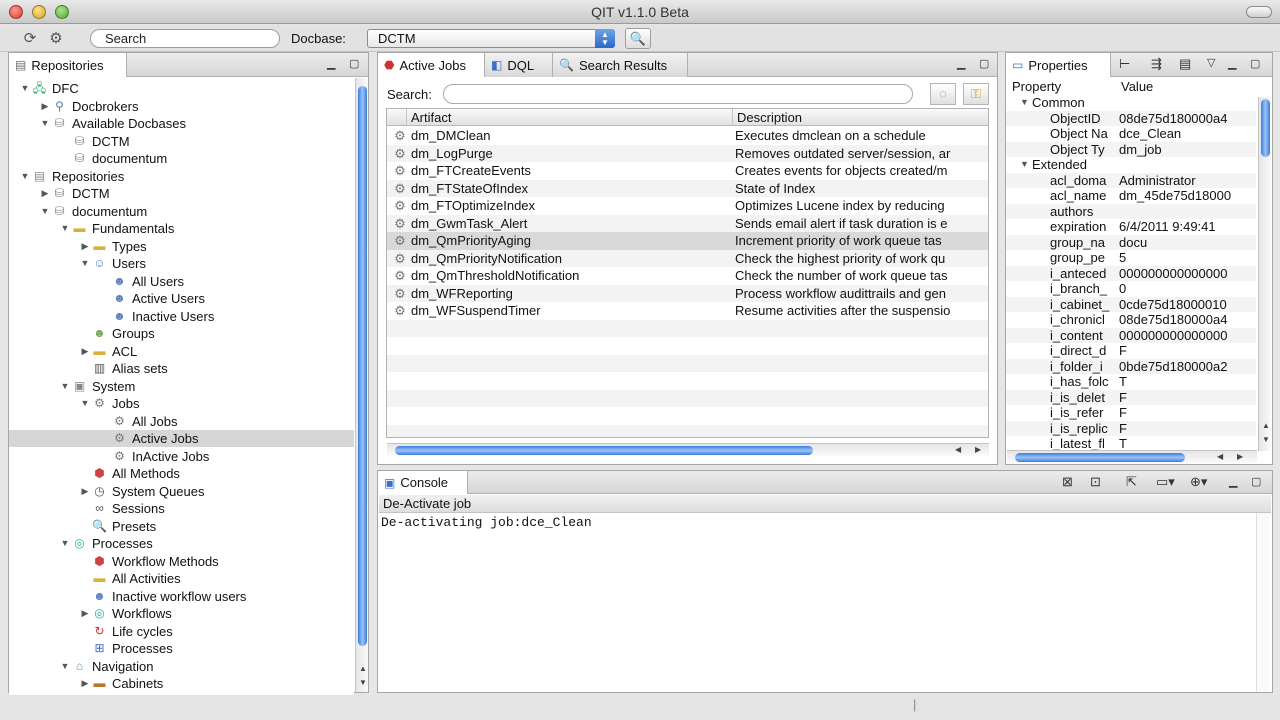 This screenshot has height=720, width=1280. What do you see at coordinates (78, 211) in the screenshot?
I see `tree-item: ▼ ⛁ documentum` at bounding box center [78, 211].